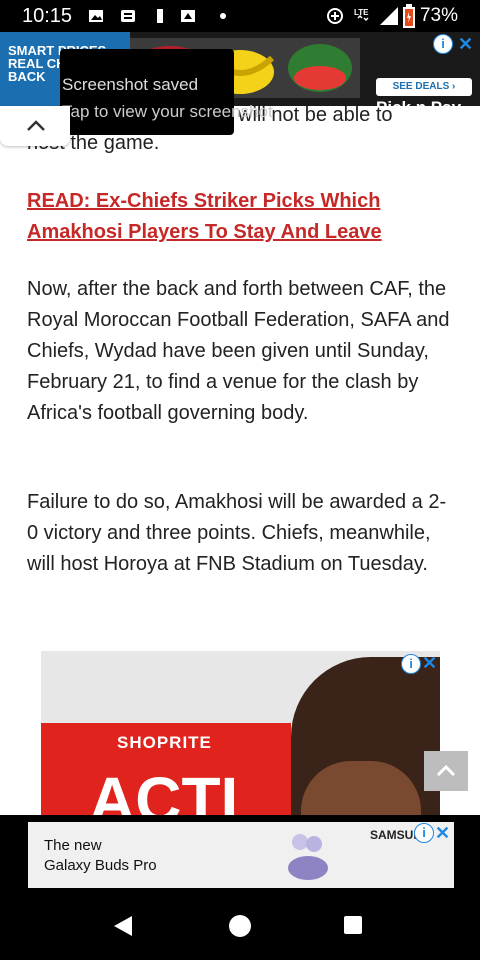 This screenshot has height=960, width=480. Describe the element at coordinates (128, 16) in the screenshot. I see `message-icon` at that location.